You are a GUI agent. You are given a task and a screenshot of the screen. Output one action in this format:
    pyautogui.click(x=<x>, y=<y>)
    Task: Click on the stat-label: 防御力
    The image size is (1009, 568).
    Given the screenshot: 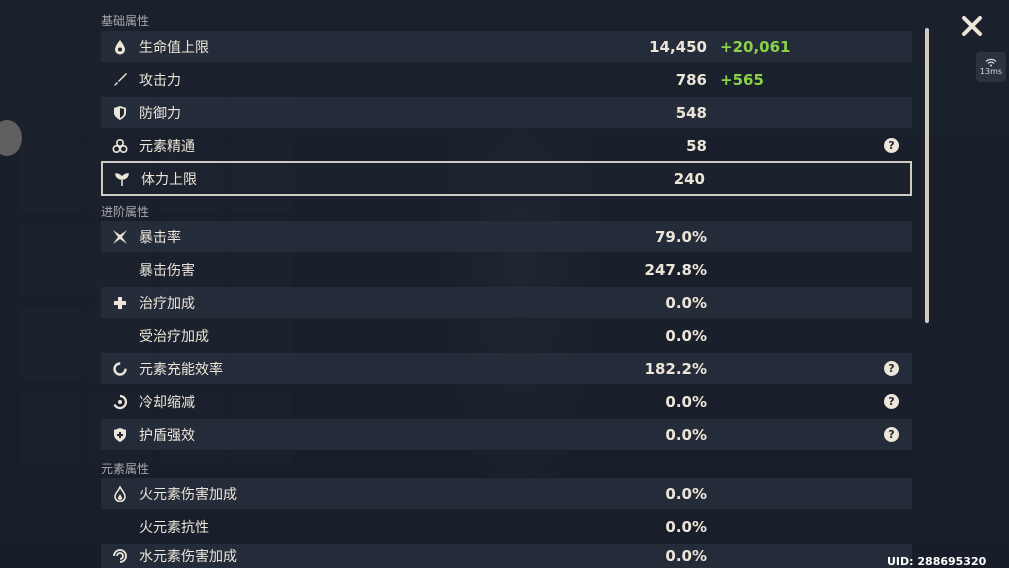 What is the action you would take?
    pyautogui.click(x=160, y=113)
    